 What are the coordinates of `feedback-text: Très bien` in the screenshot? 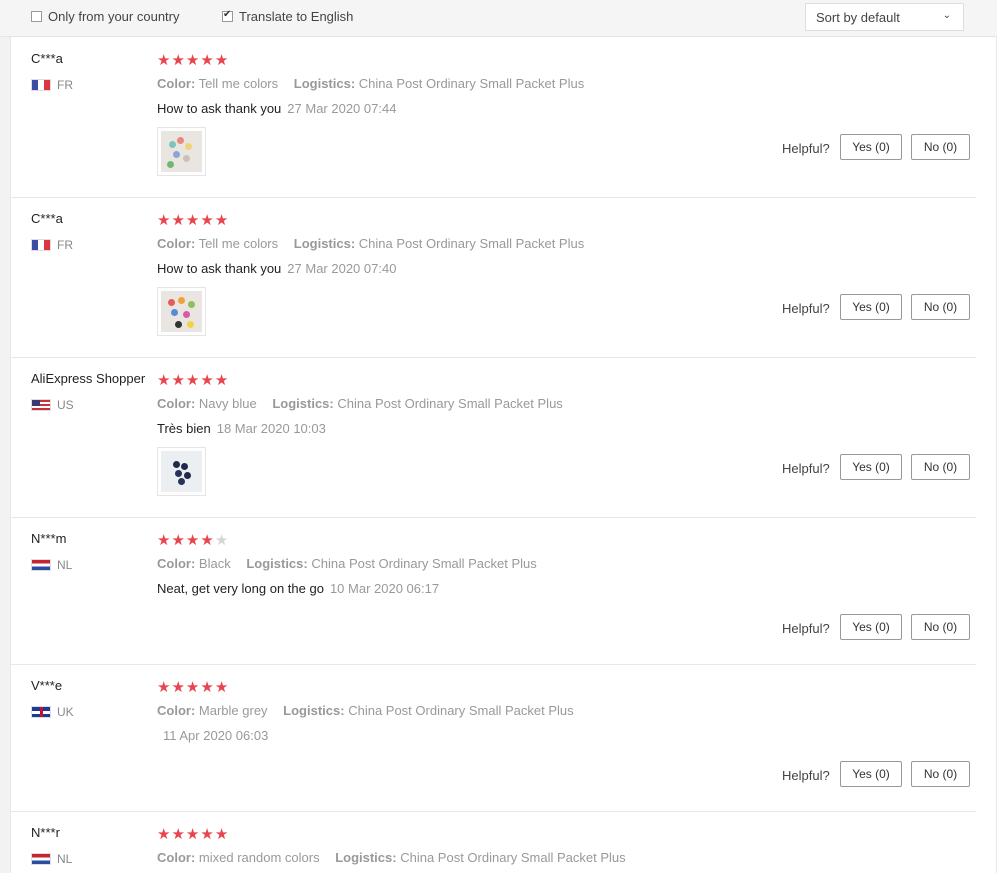 It's located at (184, 428).